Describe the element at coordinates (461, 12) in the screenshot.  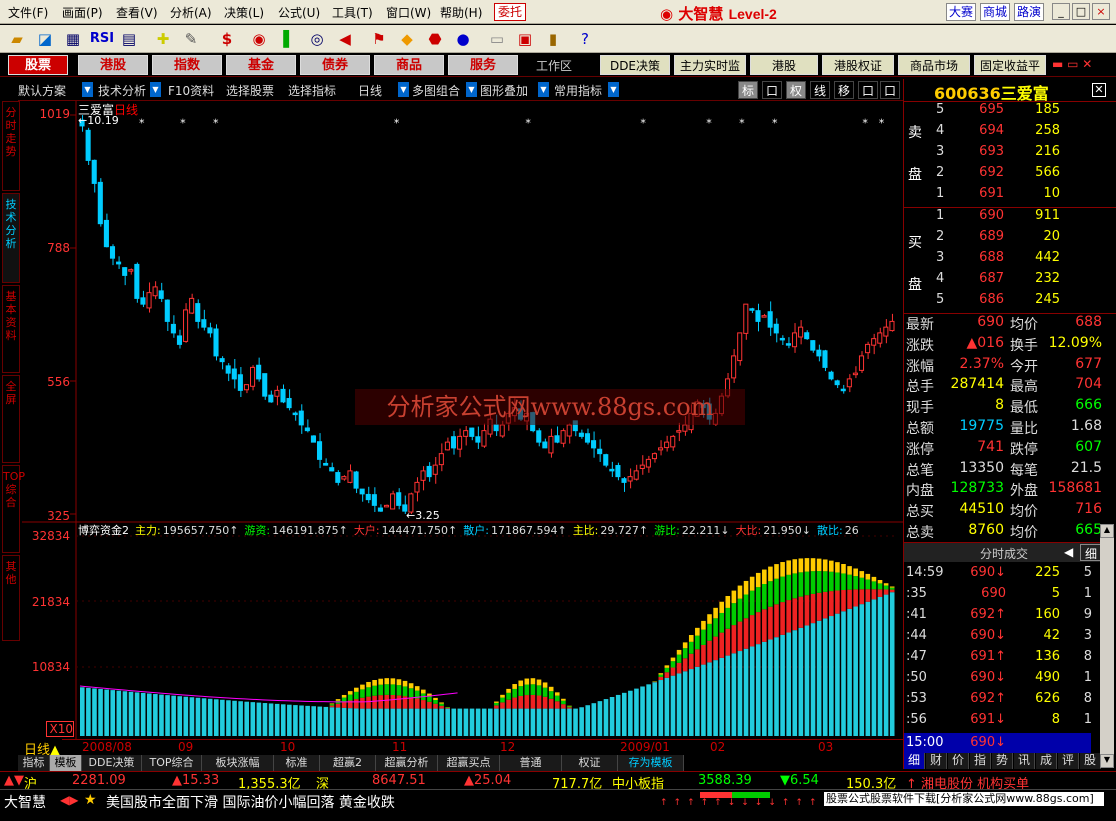
I see `menu-help: 帮助(H)` at that location.